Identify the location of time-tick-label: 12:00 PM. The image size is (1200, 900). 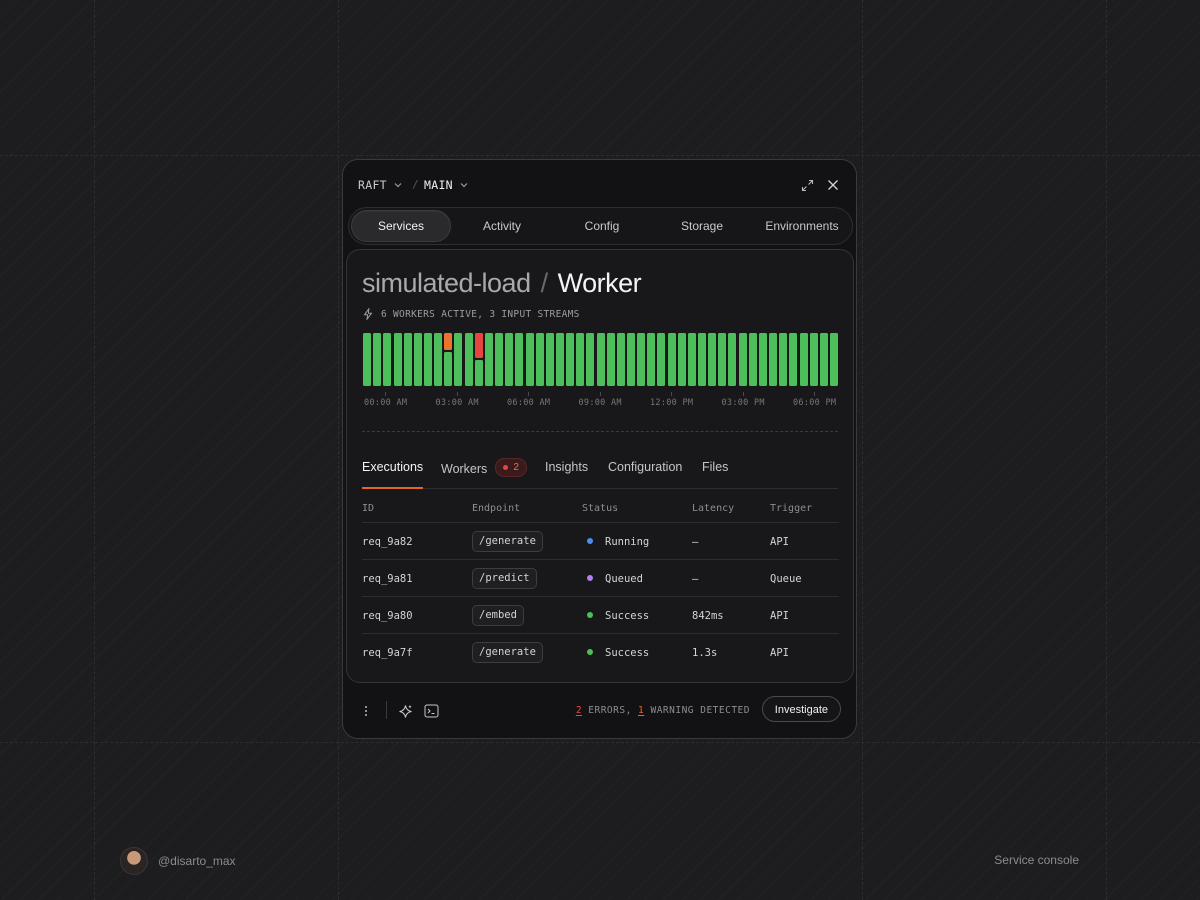
(672, 403).